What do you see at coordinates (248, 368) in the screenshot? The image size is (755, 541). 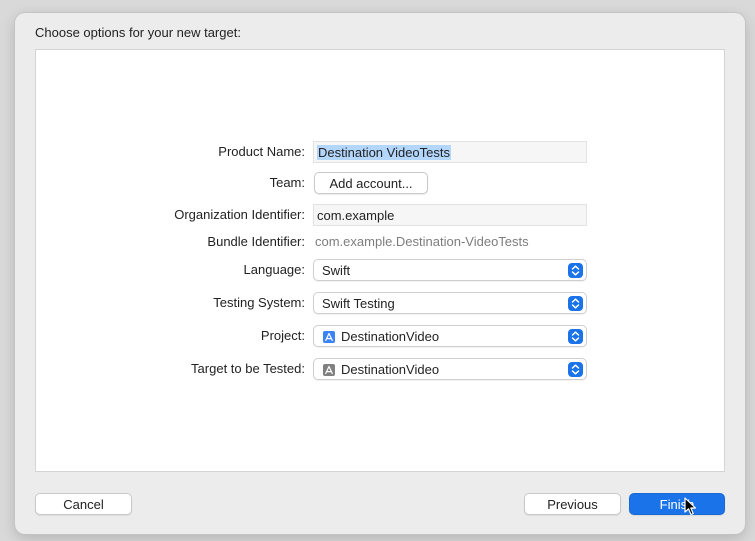 I see `target-to-be-tested-label: Target to be Tested:` at bounding box center [248, 368].